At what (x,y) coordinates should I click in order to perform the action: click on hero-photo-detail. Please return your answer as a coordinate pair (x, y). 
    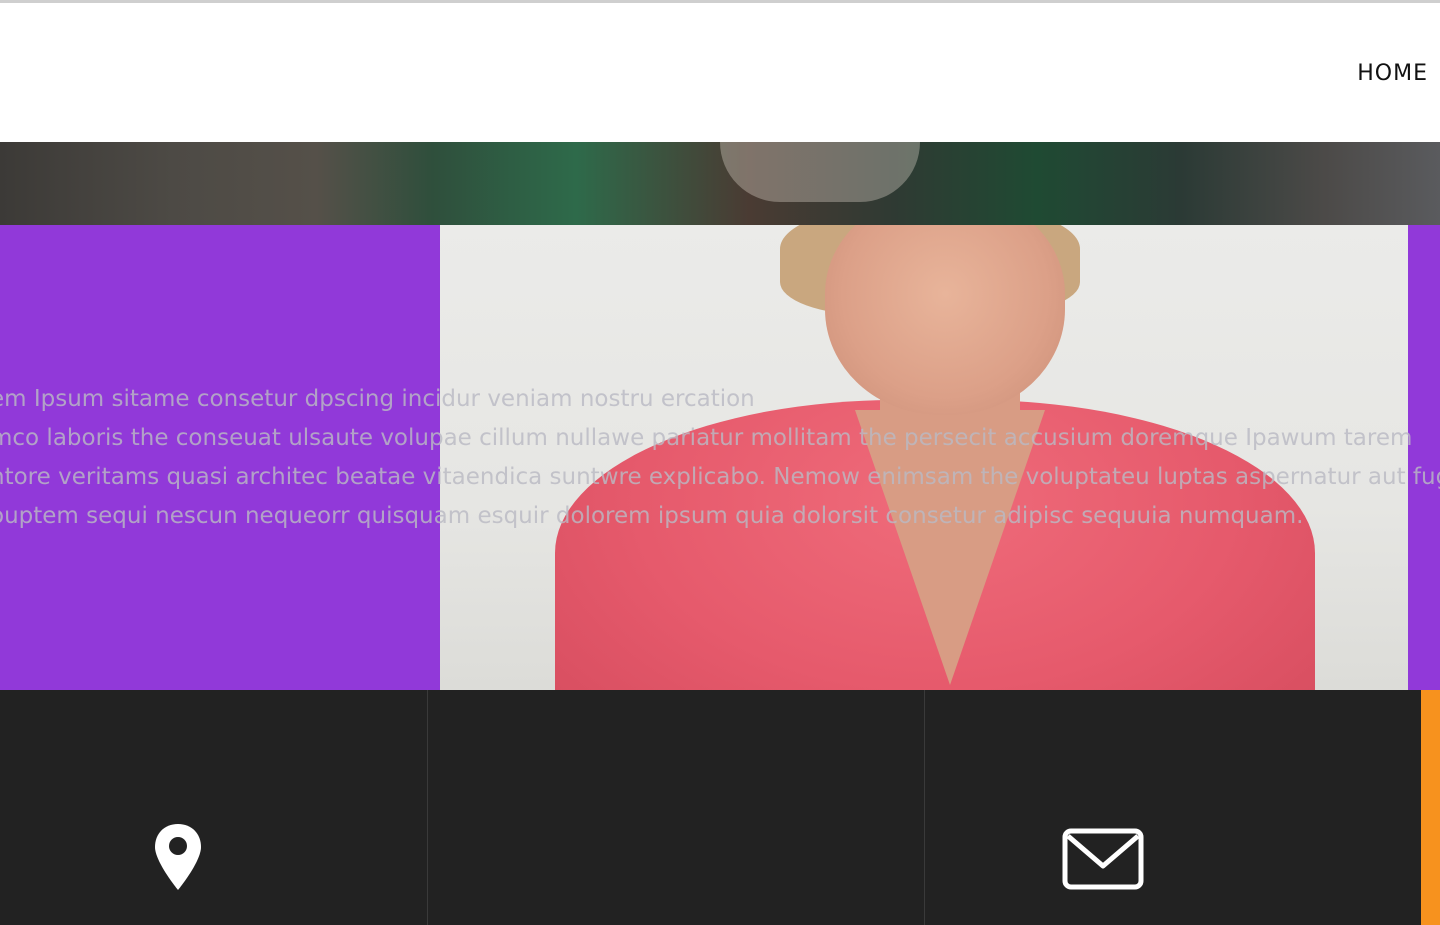
    Looking at the image, I should click on (820, 172).